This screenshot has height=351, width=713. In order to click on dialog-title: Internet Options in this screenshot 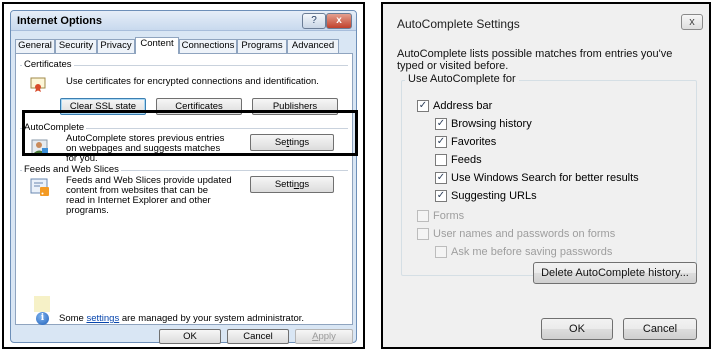, I will do `click(59, 21)`.